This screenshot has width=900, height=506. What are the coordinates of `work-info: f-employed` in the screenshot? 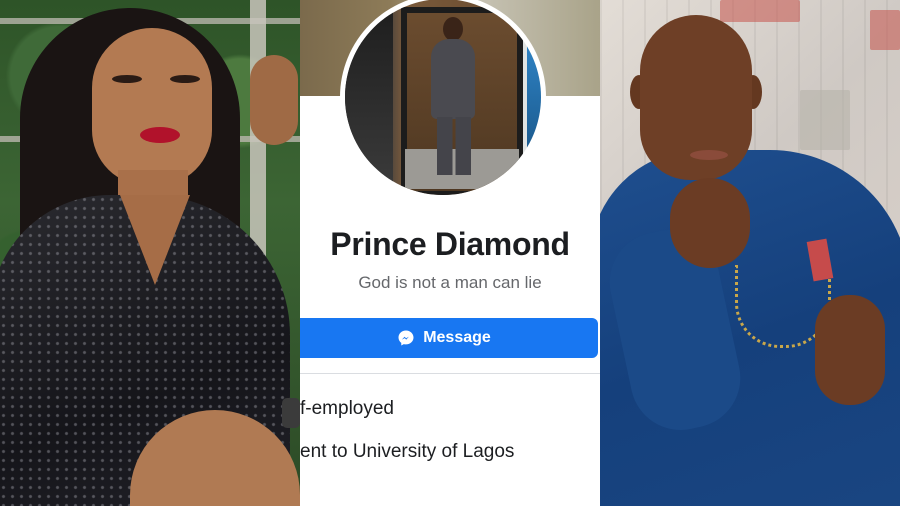 It's located at (347, 408).